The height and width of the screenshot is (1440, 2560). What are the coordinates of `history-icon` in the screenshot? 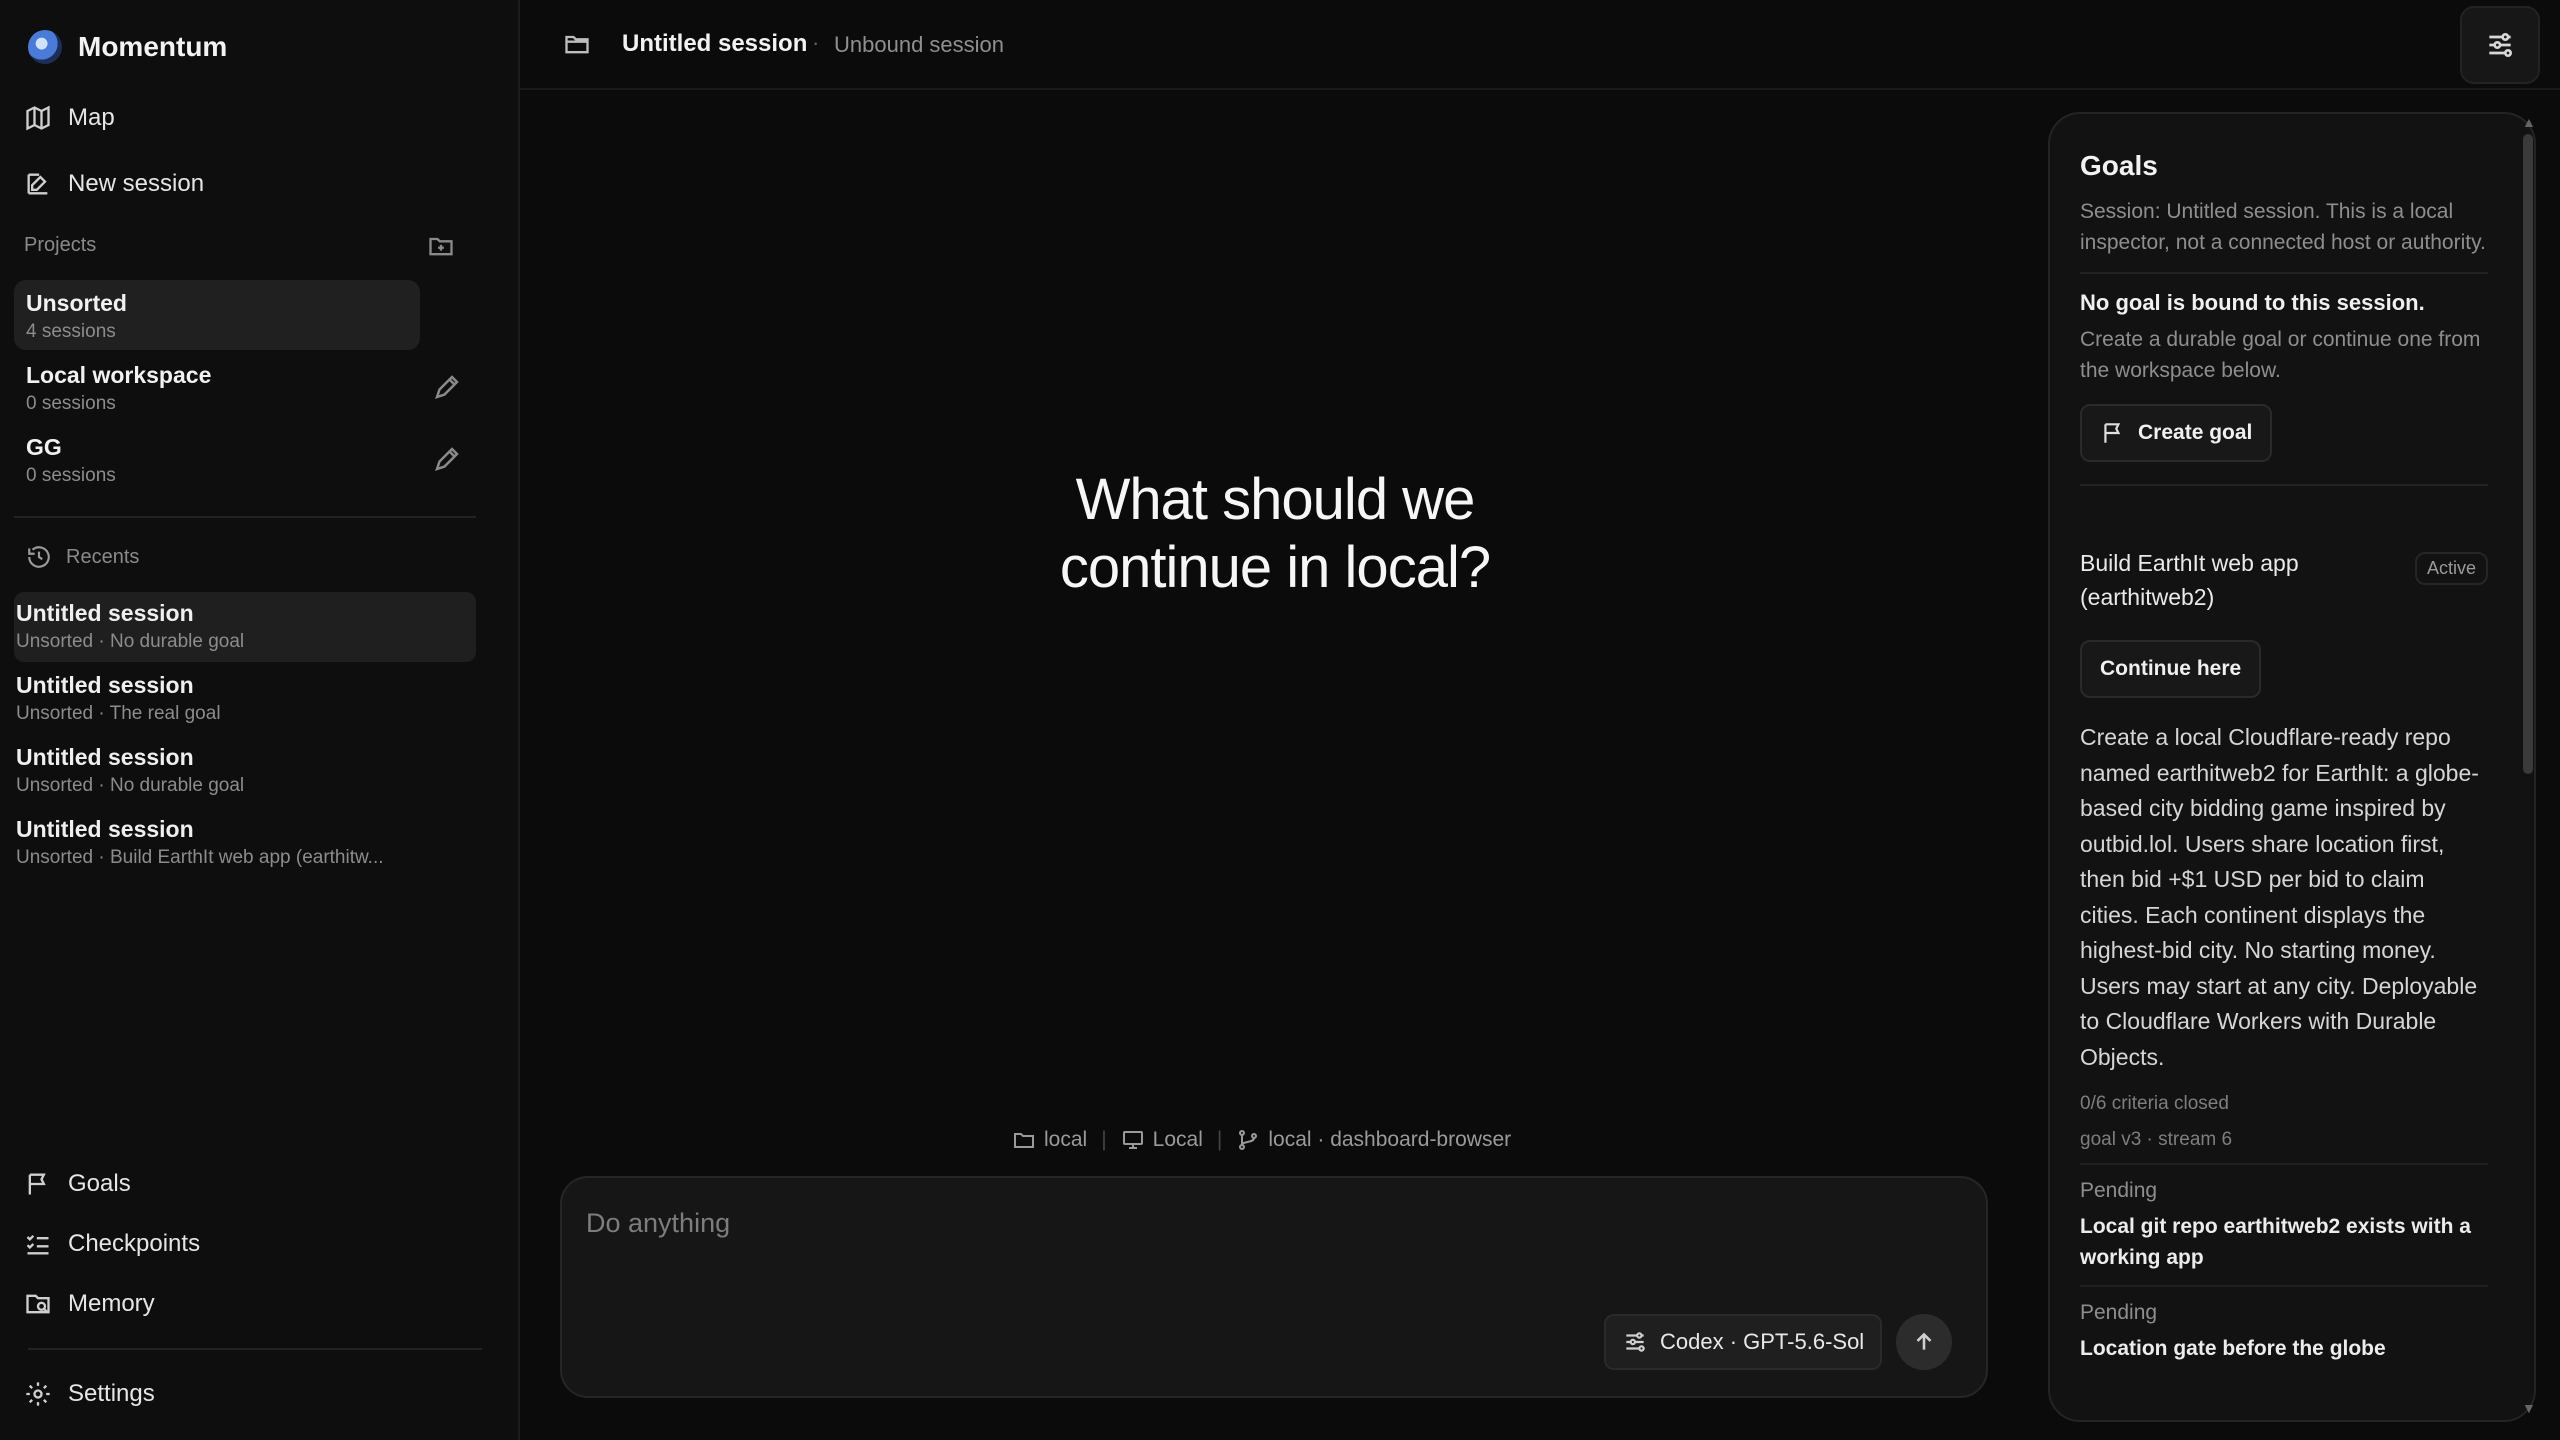 It's located at (39, 557).